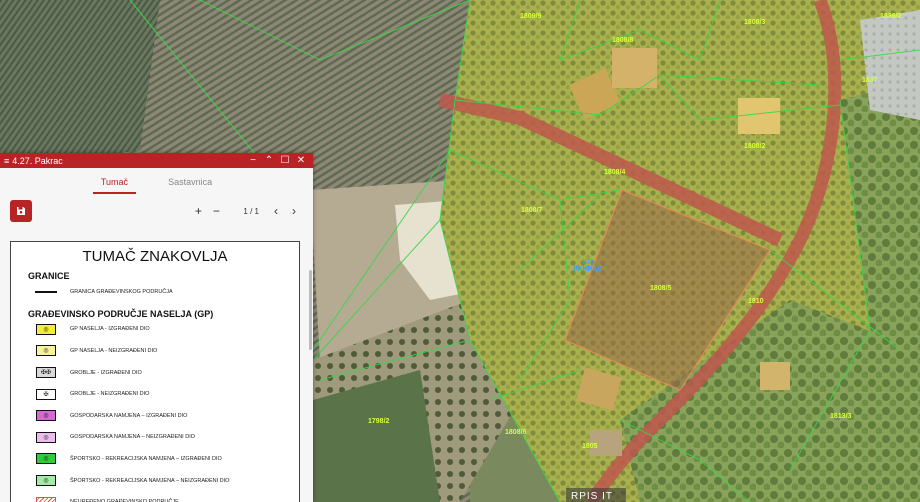  What do you see at coordinates (253, 160) in the screenshot?
I see `minimize-button: −` at bounding box center [253, 160].